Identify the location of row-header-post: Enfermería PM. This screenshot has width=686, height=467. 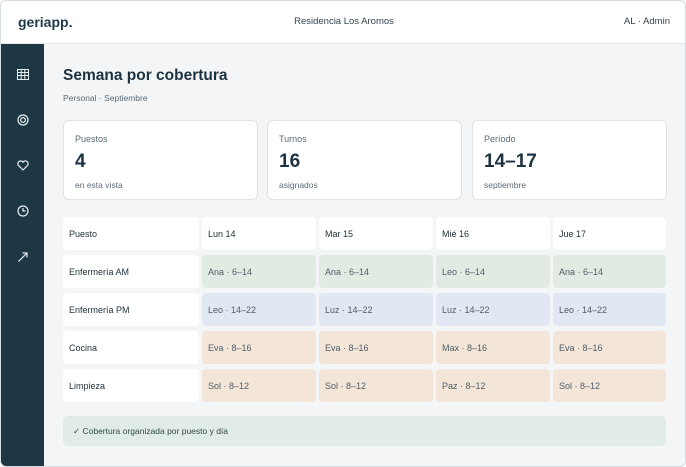
(131, 309).